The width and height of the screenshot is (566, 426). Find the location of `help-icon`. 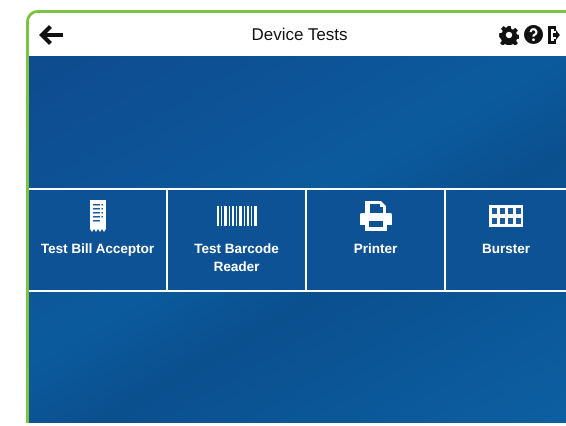

help-icon is located at coordinates (533, 34).